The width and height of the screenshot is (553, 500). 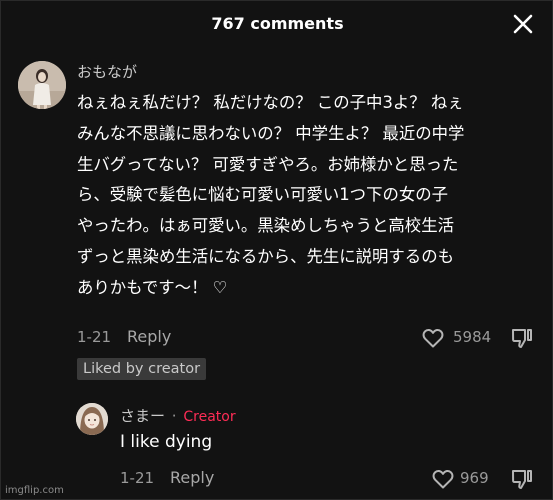 I want to click on comment-text-line: 生バグってない？ 可愛すぎやろ。お姉様かと思った, so click(x=268, y=164).